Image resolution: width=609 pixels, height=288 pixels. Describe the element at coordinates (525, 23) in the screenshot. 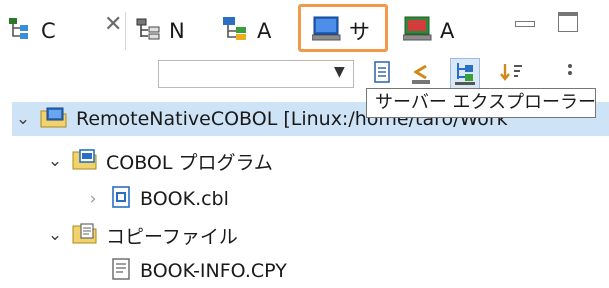

I see `minimize-icon` at that location.